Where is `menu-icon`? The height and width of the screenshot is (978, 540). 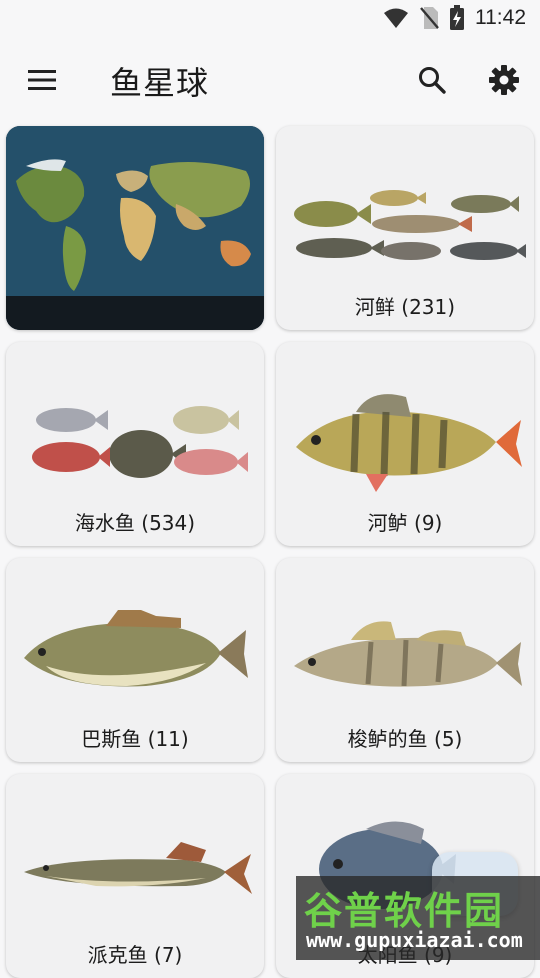 menu-icon is located at coordinates (42, 80).